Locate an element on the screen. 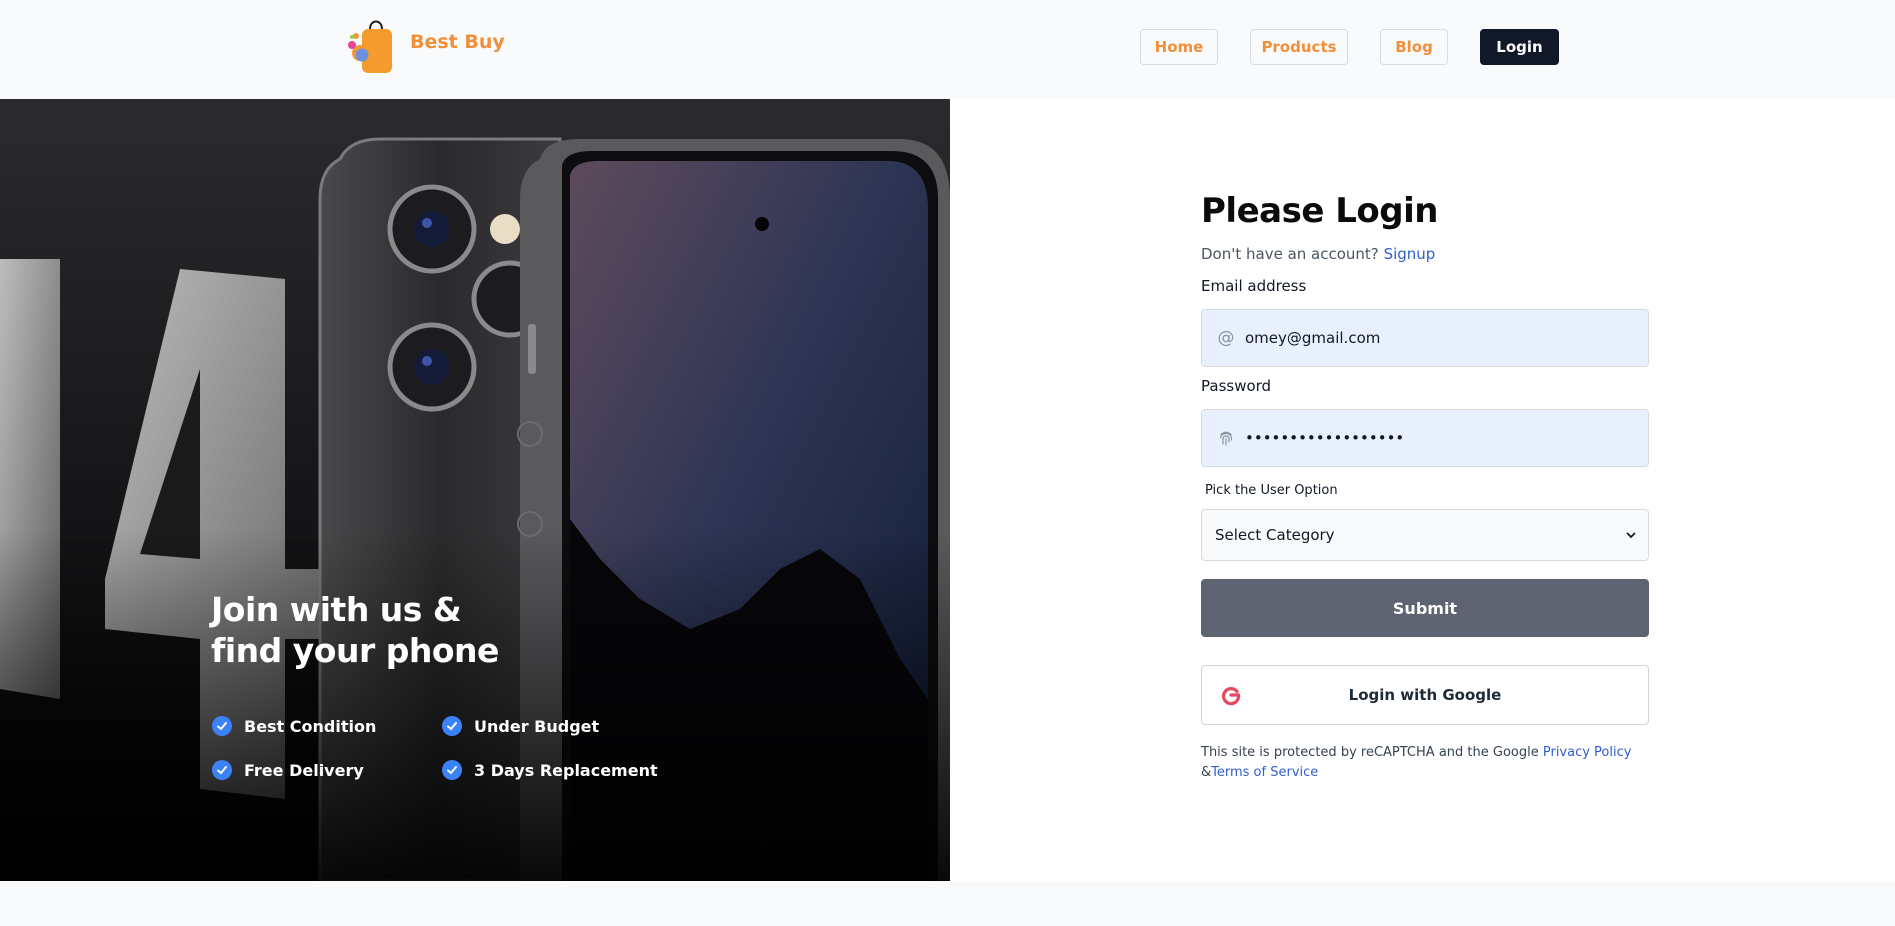 Image resolution: width=1895 pixels, height=926 pixels. category-select-value: Select Category is located at coordinates (1275, 535).